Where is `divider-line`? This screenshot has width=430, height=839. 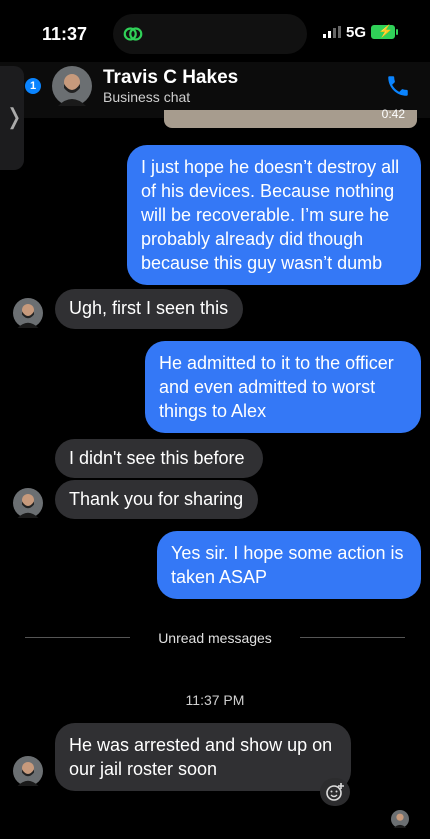 divider-line is located at coordinates (352, 637).